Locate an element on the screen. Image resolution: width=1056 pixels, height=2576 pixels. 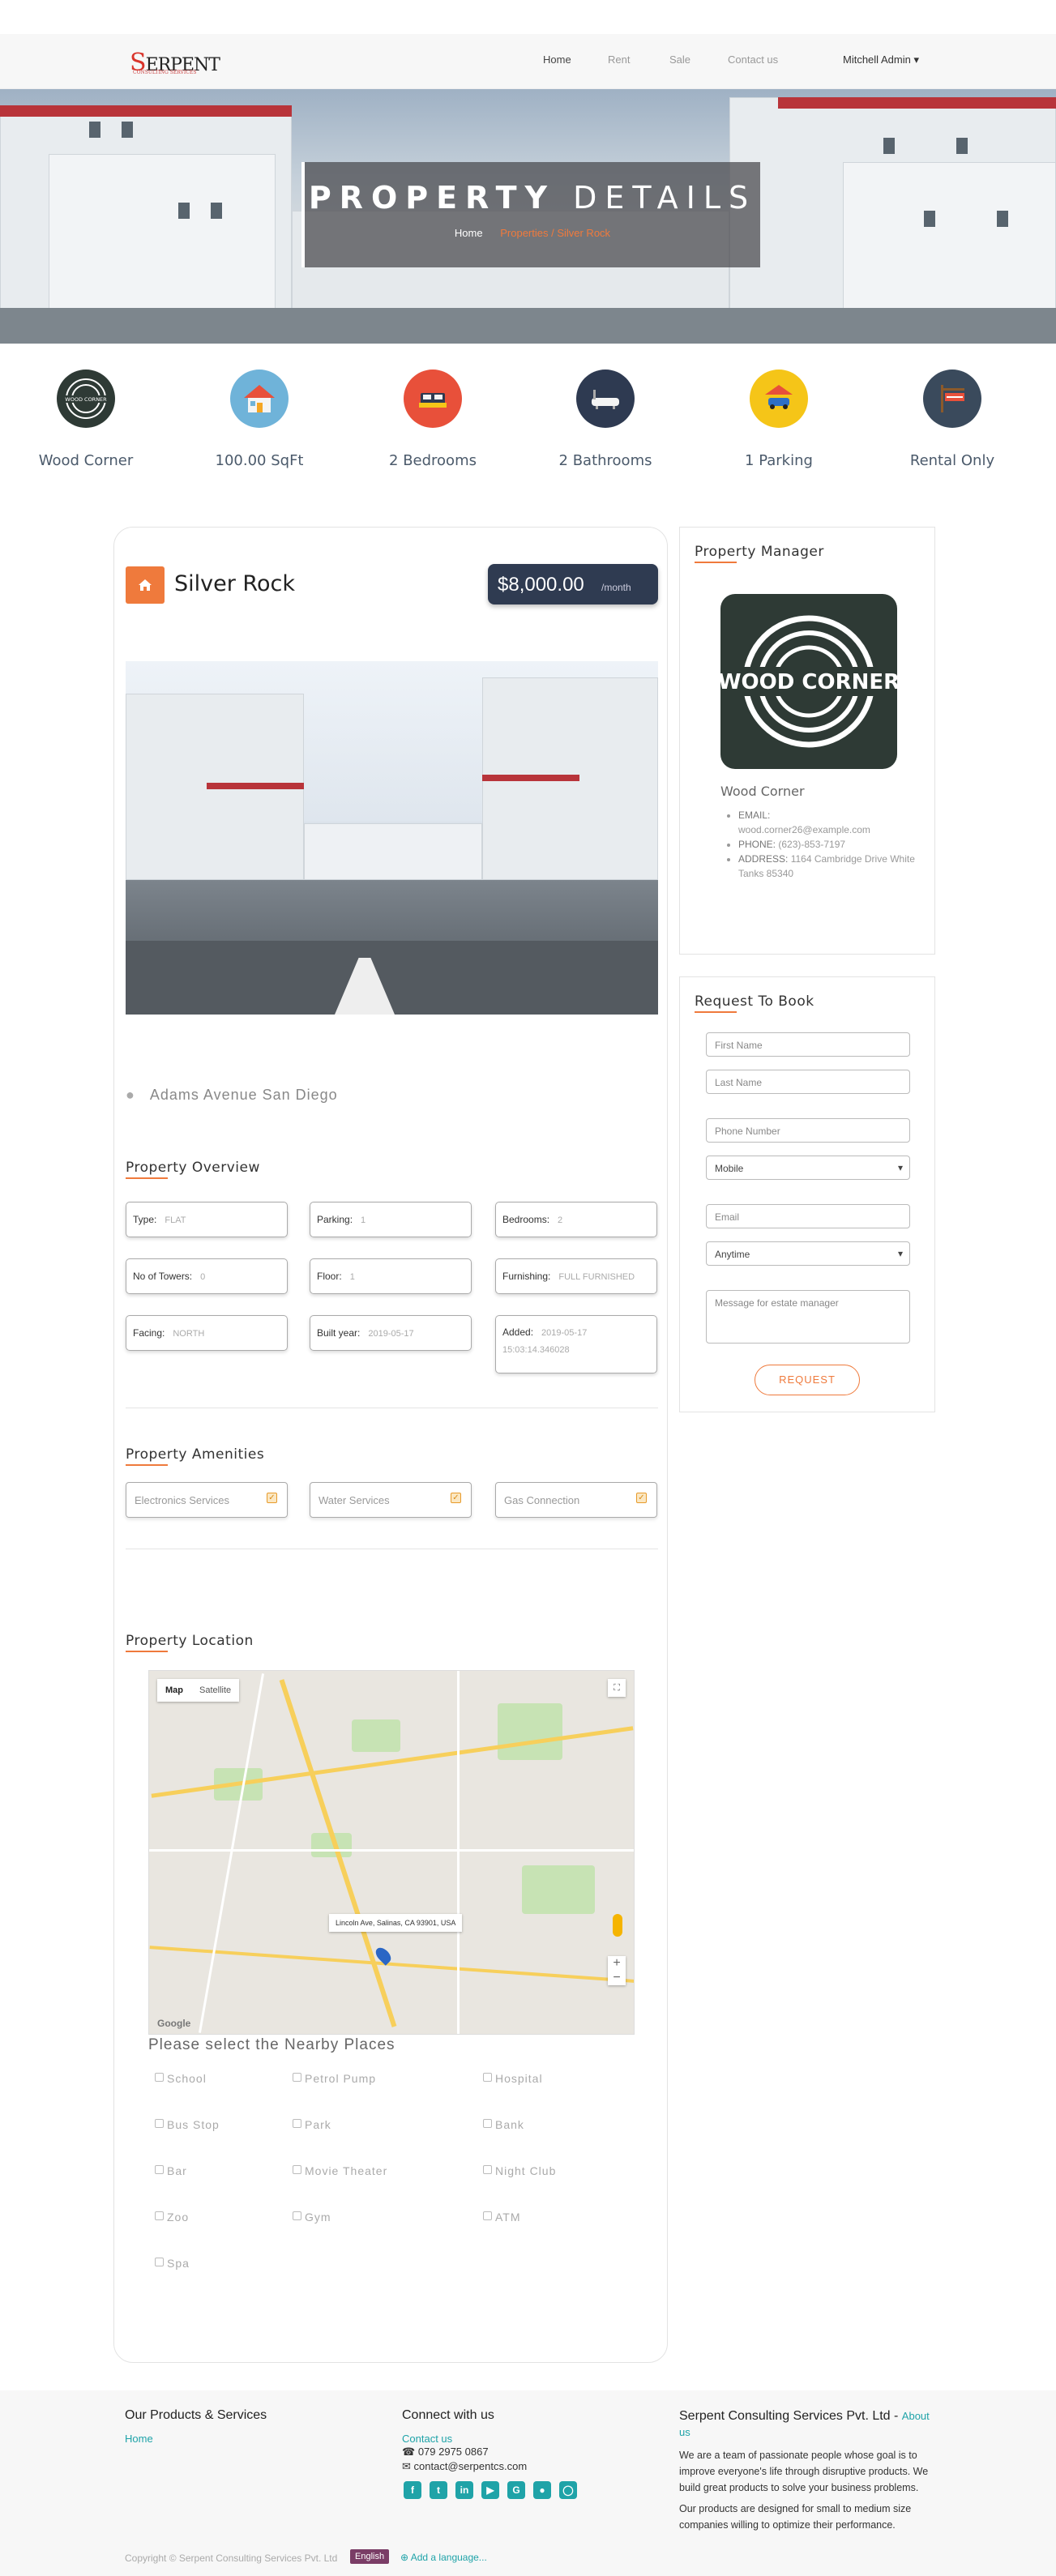
breadcrumb-trail: Properties / Silver Rock is located at coordinates (555, 233).